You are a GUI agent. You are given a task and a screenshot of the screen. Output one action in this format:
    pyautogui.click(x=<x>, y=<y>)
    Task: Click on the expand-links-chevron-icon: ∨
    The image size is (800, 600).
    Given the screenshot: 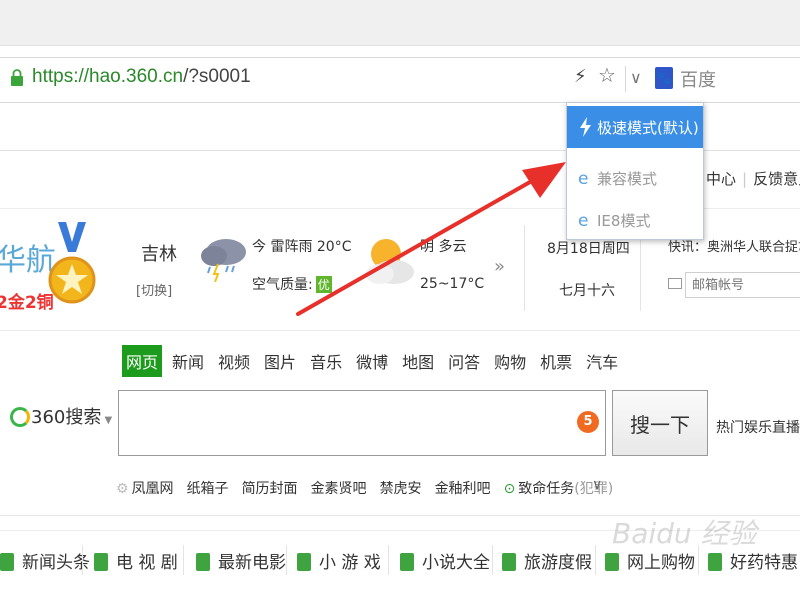 What is the action you would take?
    pyautogui.click(x=597, y=485)
    